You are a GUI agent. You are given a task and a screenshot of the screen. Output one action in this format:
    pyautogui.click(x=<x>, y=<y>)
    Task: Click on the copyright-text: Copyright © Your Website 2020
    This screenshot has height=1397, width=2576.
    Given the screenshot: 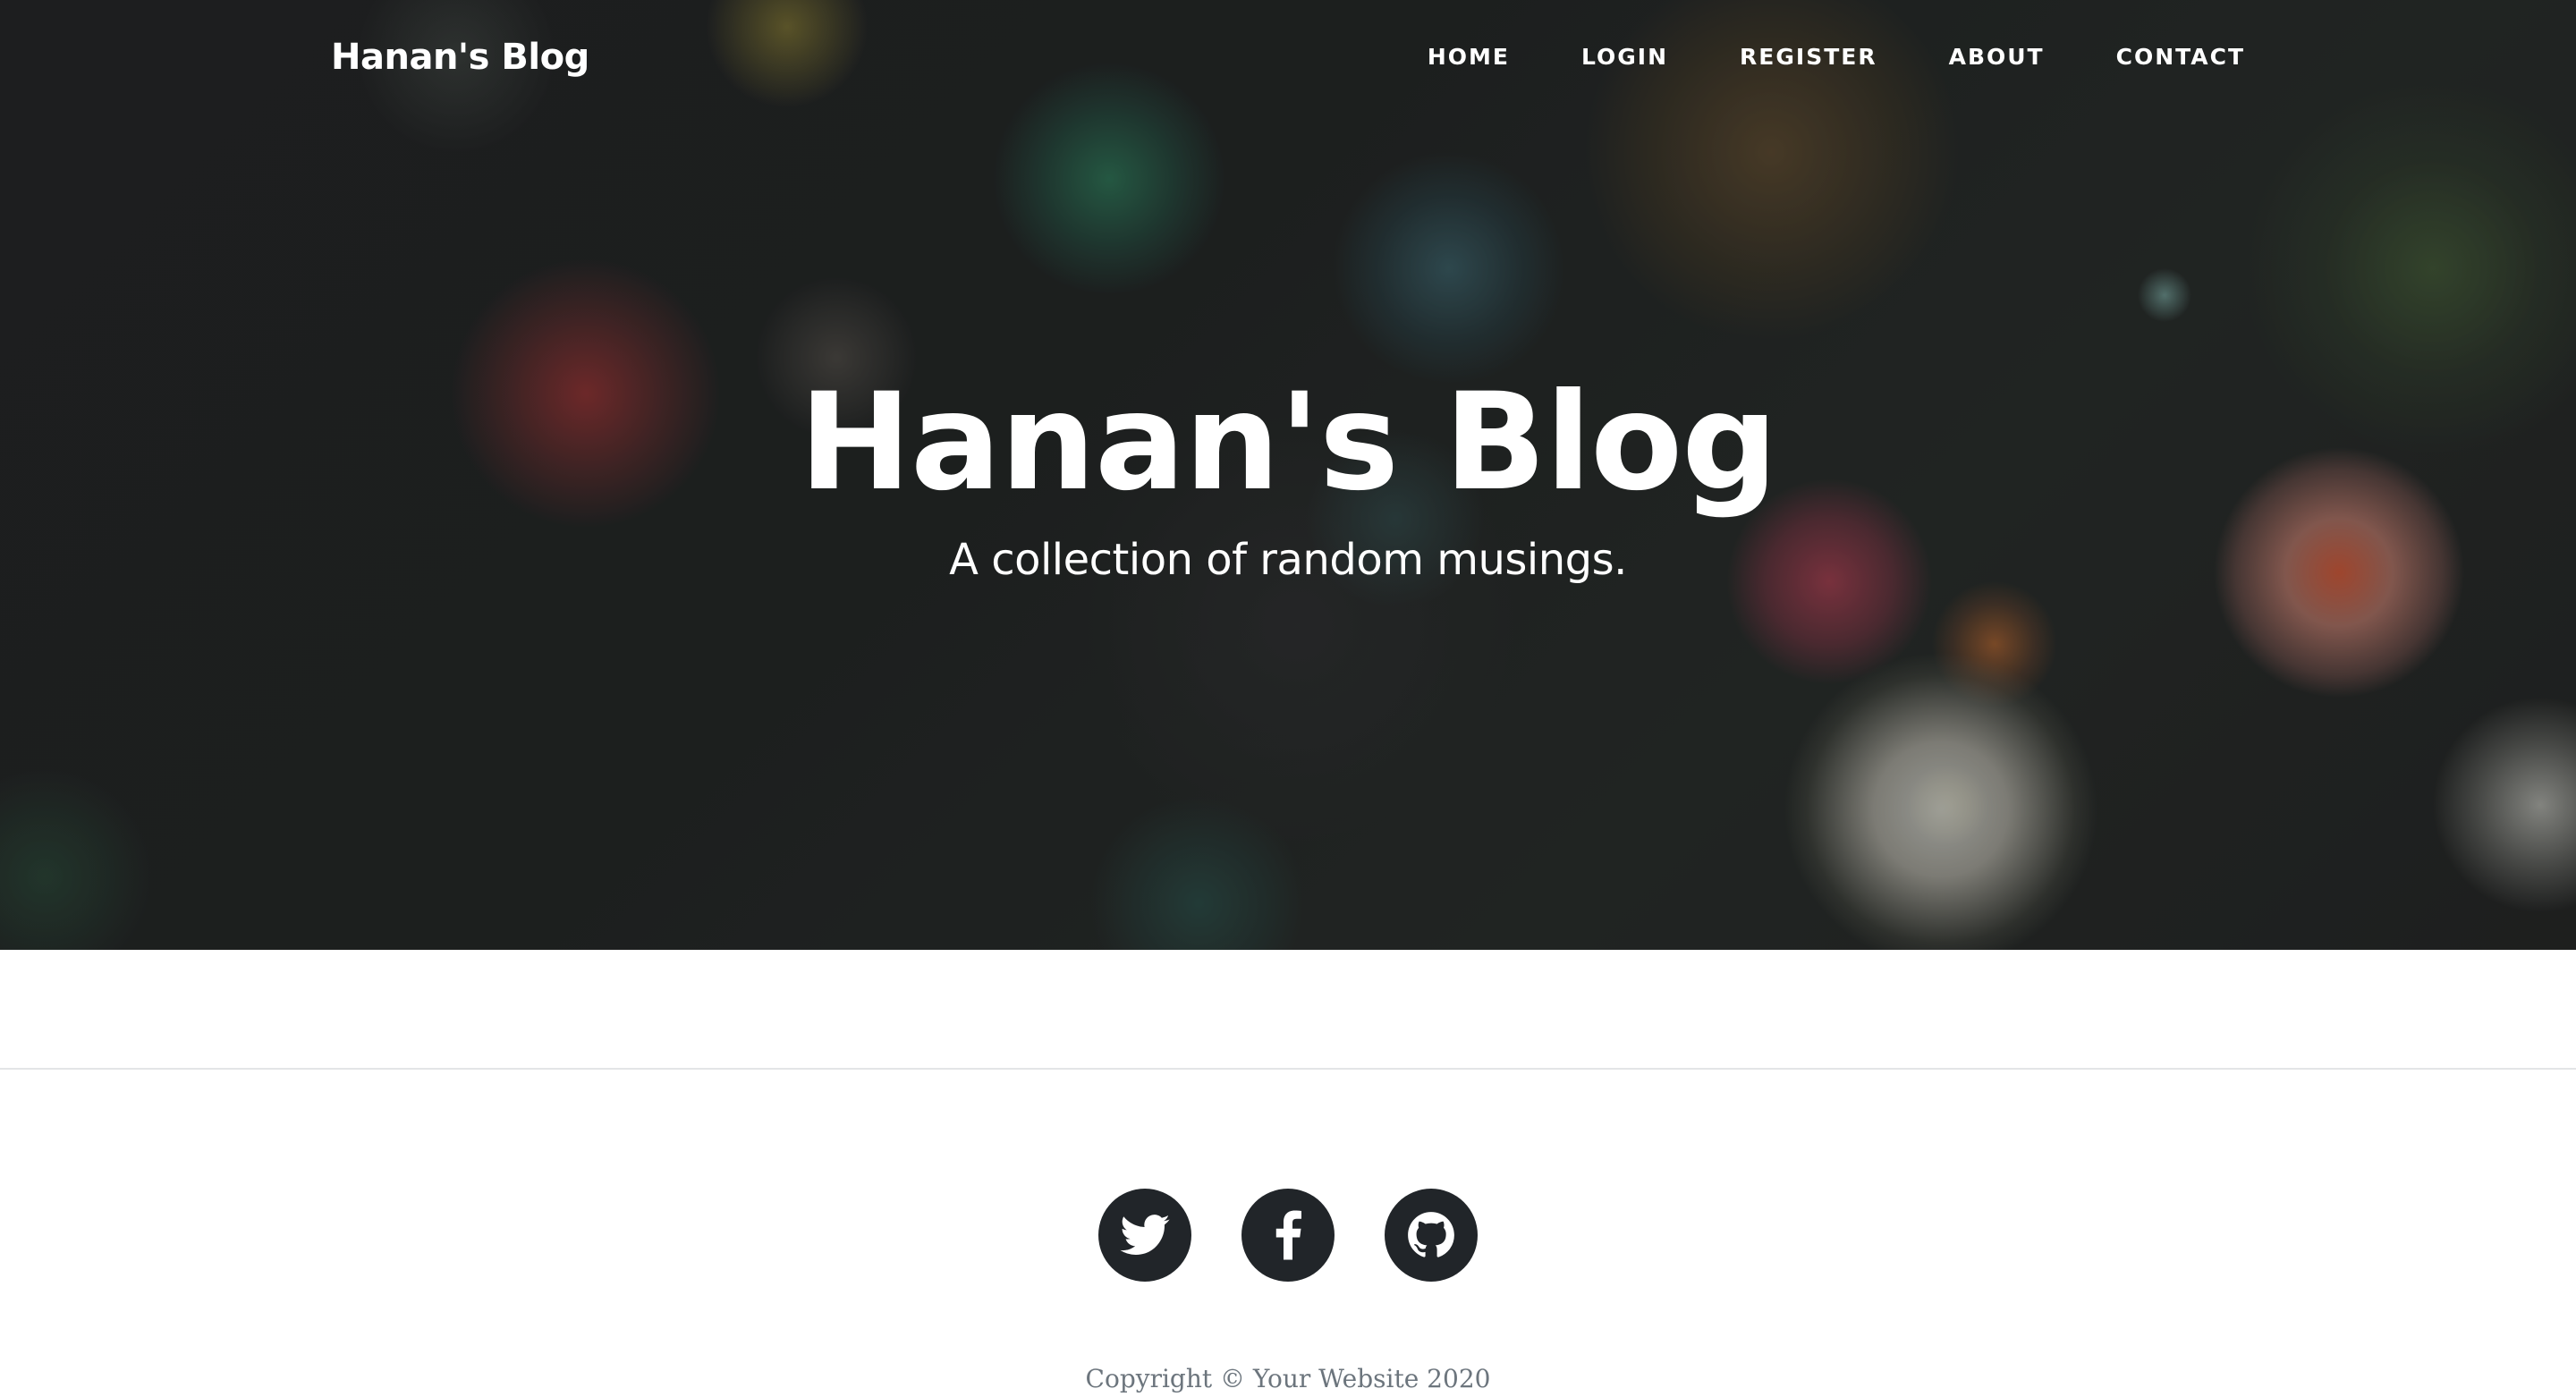 What is the action you would take?
    pyautogui.click(x=1288, y=1378)
    